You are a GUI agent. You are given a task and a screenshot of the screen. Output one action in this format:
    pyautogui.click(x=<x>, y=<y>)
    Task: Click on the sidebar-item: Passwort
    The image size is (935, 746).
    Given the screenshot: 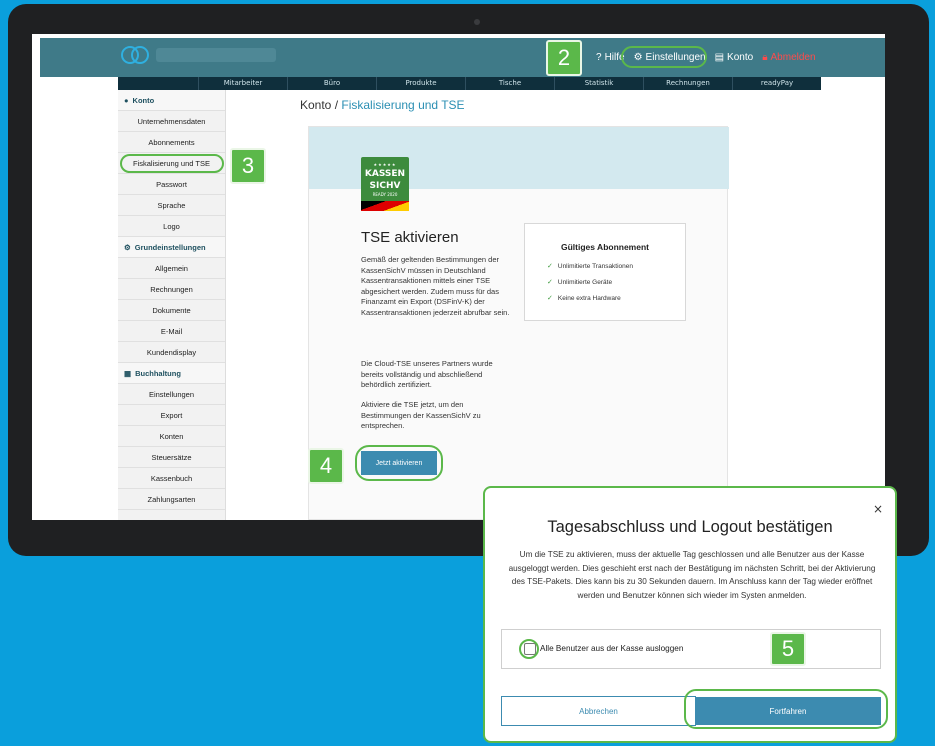 What is the action you would take?
    pyautogui.click(x=171, y=184)
    